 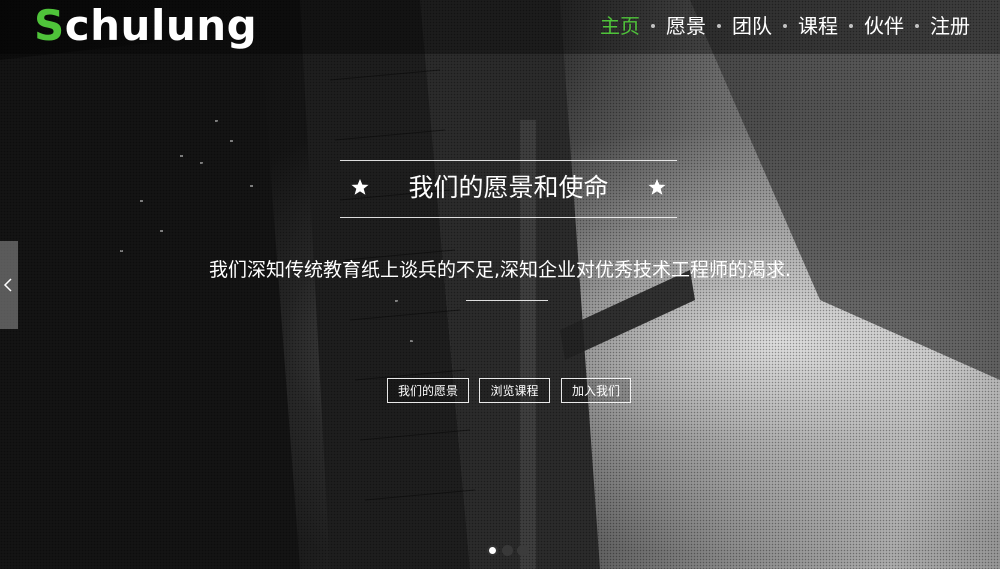 I want to click on hero-title-block: 我们的愿景和使命, so click(x=508, y=189).